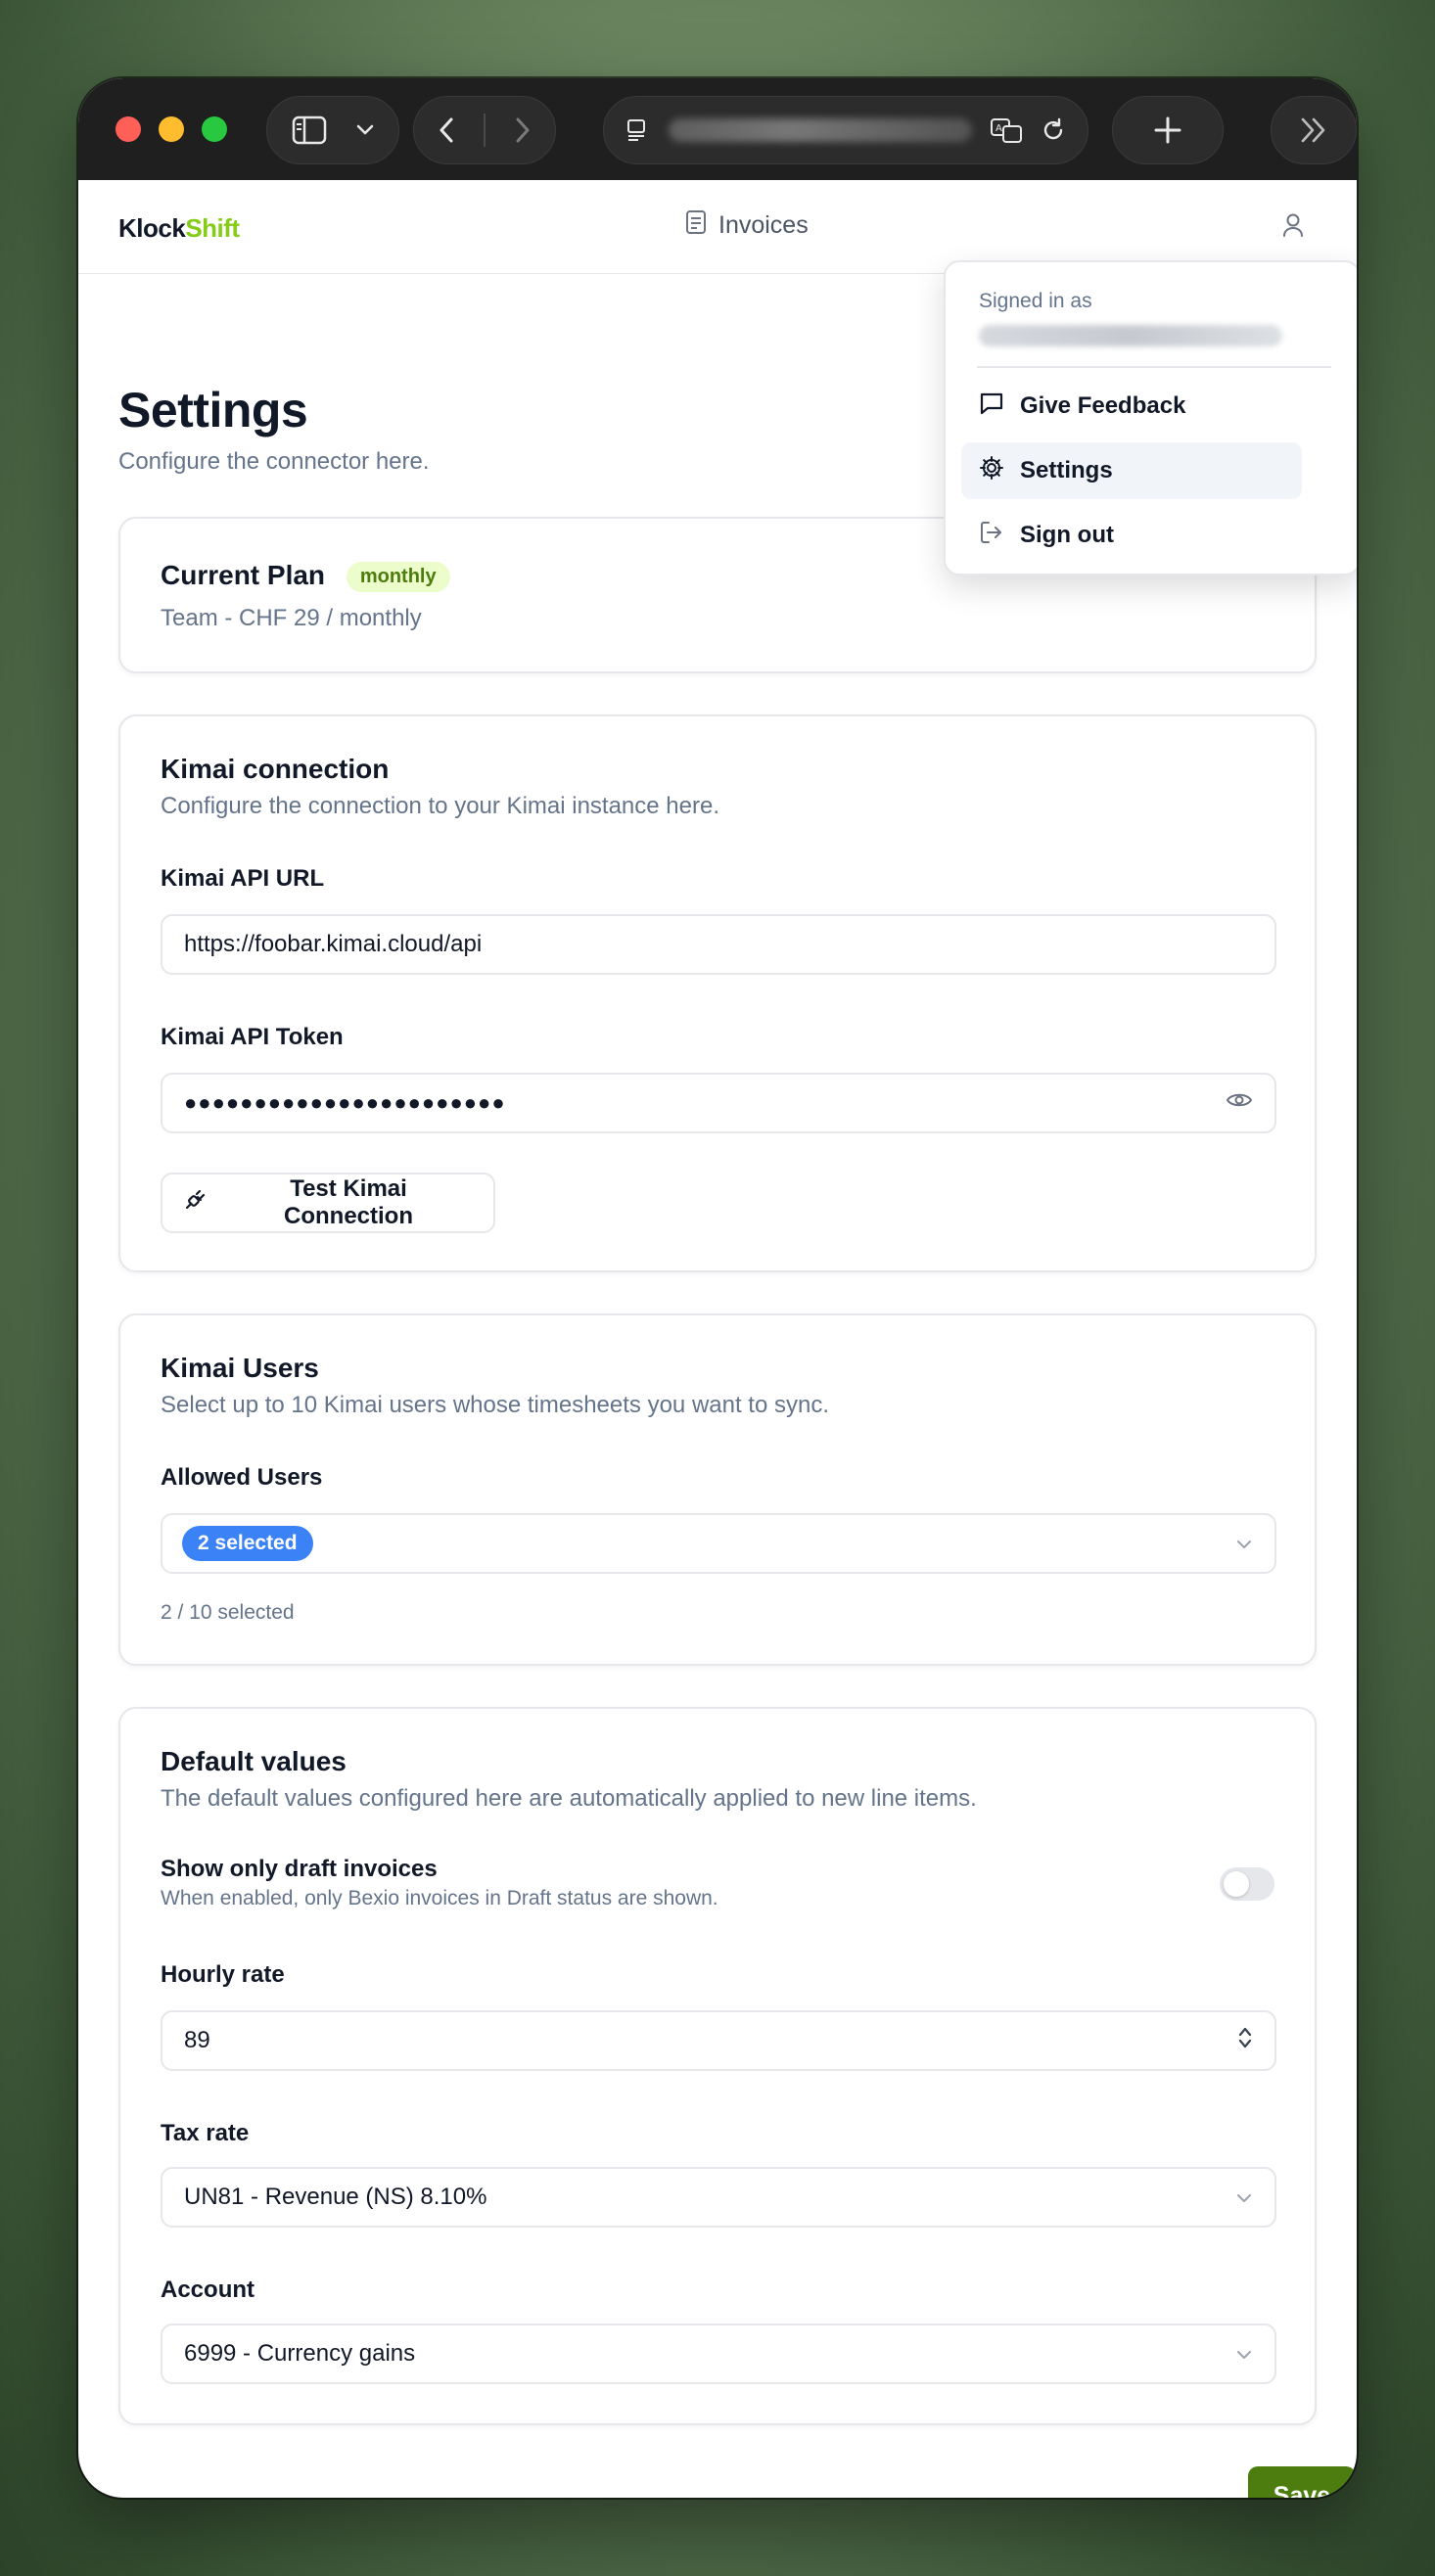  Describe the element at coordinates (152, 228) in the screenshot. I see `logo-part-1: Klock` at that location.